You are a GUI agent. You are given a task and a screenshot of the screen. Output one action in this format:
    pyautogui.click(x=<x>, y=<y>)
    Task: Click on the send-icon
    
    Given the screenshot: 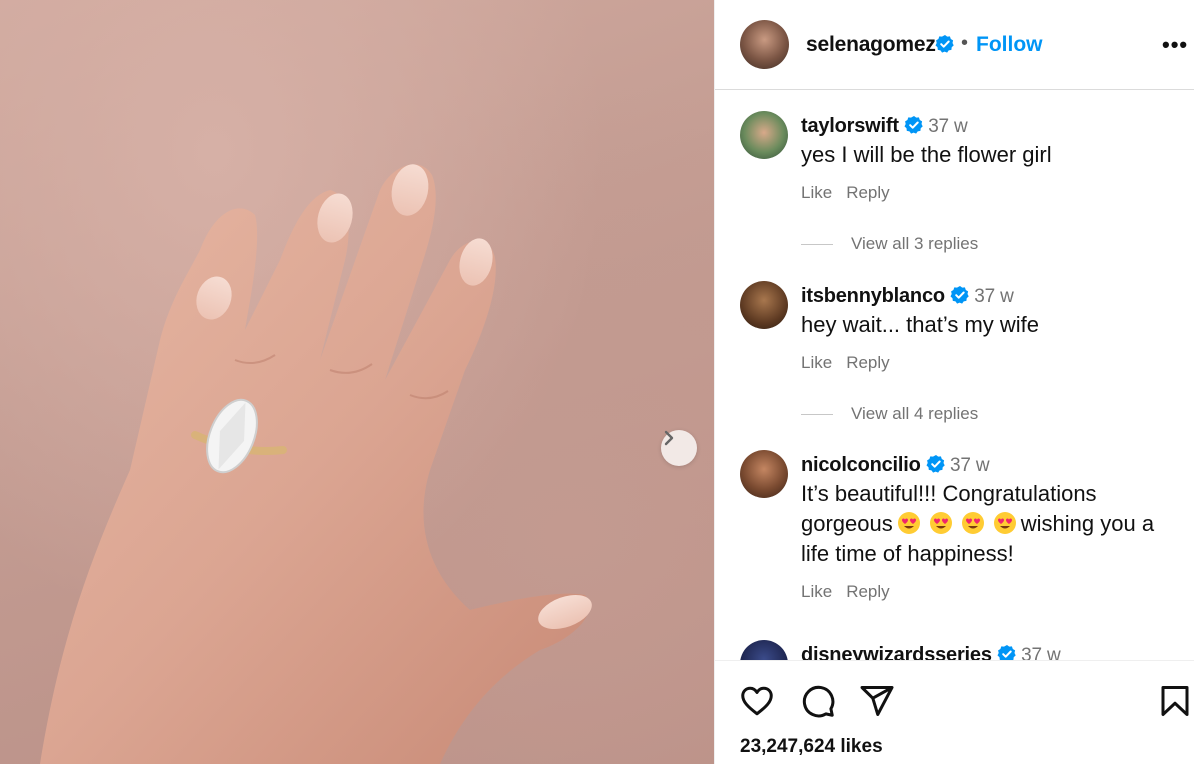 What is the action you would take?
    pyautogui.click(x=877, y=701)
    